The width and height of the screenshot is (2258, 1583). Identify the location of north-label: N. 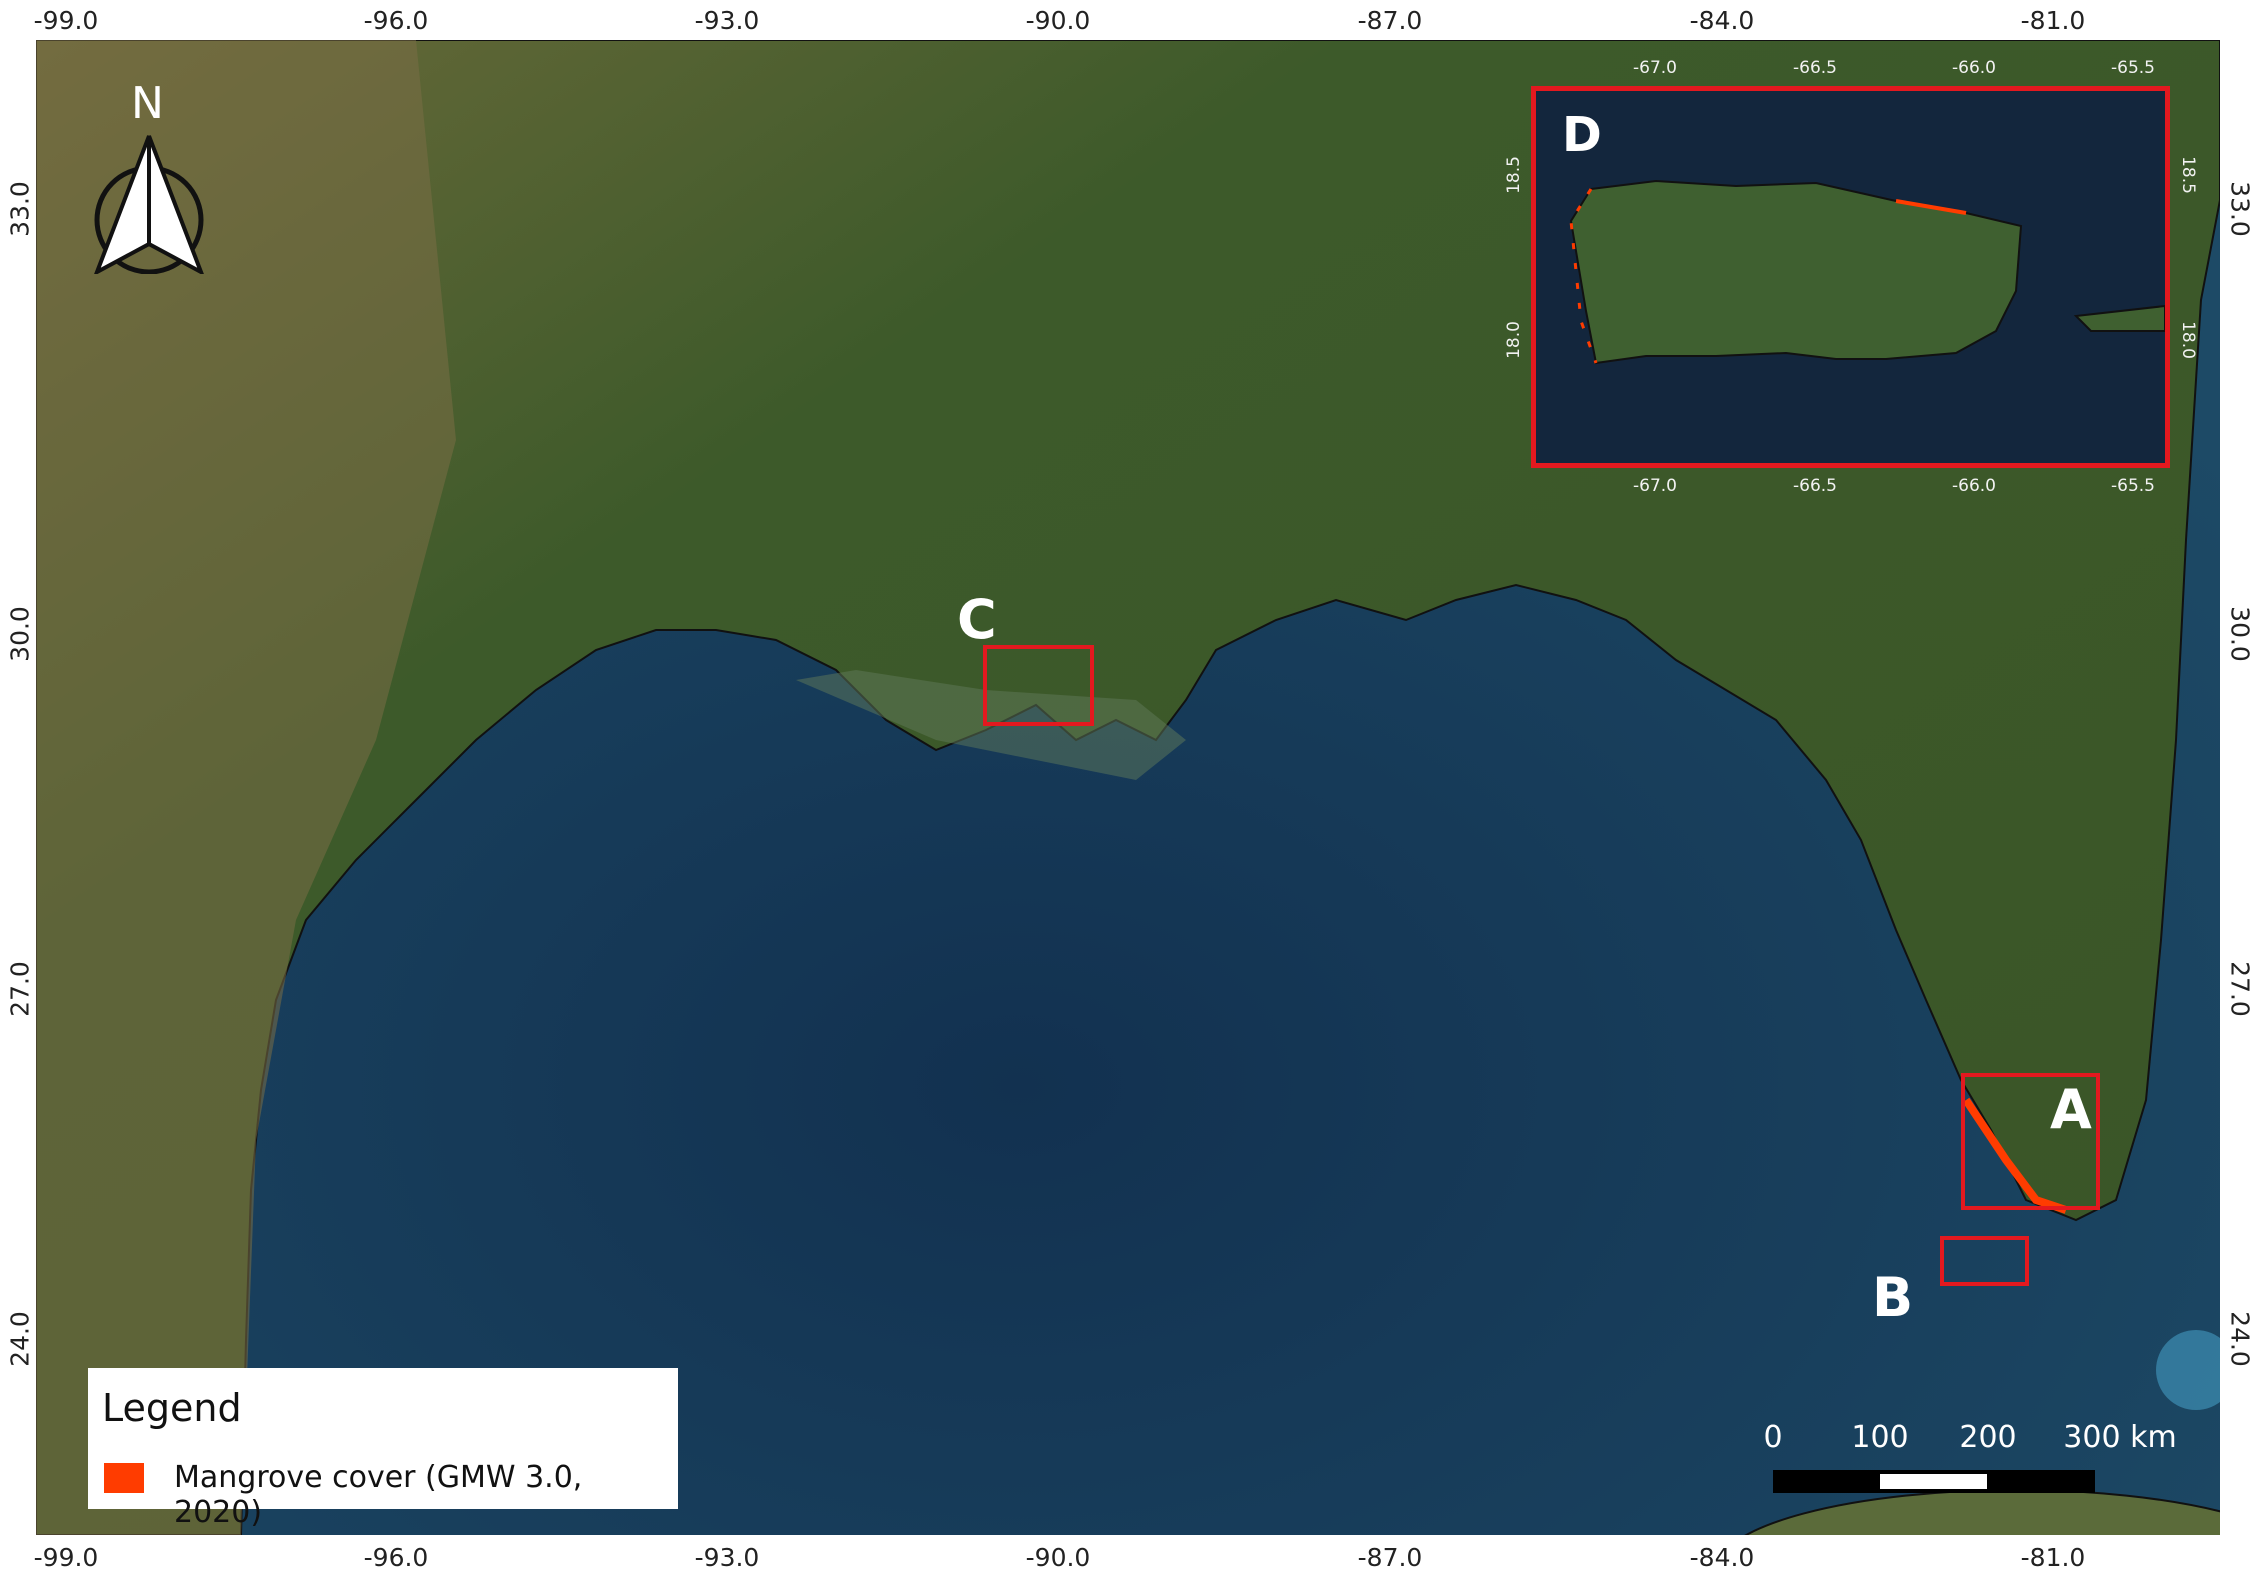
(147, 103).